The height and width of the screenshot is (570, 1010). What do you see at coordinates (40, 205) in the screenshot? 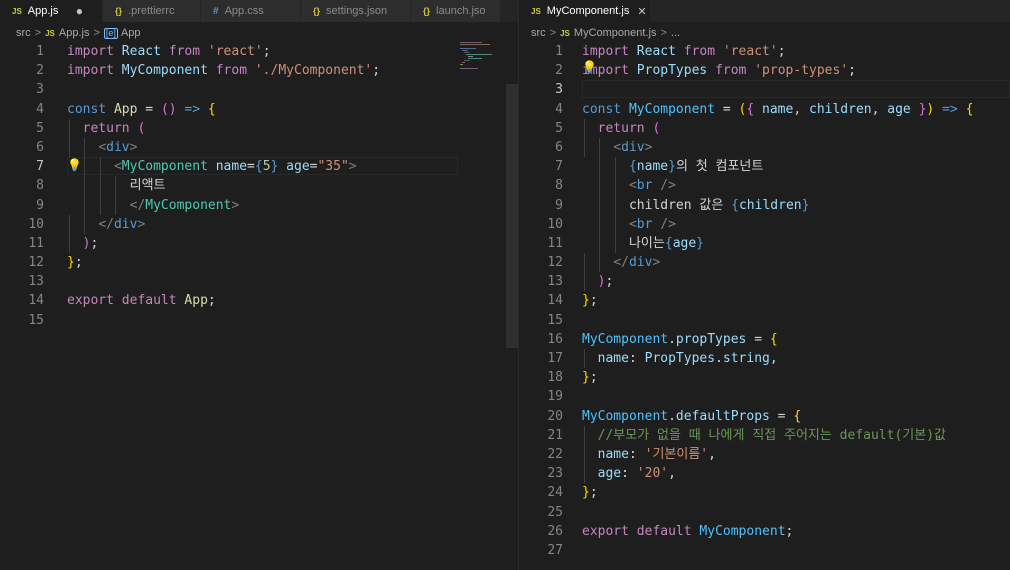
I see `line-number: 9` at bounding box center [40, 205].